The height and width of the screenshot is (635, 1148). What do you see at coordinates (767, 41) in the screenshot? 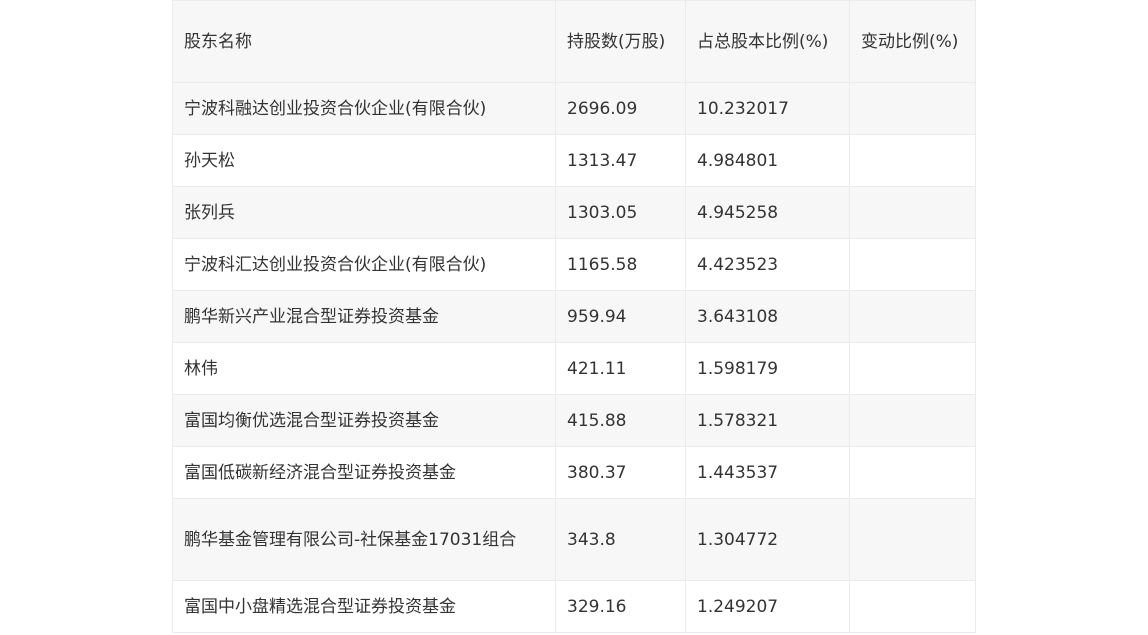
I see `header-share-ratio: 占总股本比例(%)` at bounding box center [767, 41].